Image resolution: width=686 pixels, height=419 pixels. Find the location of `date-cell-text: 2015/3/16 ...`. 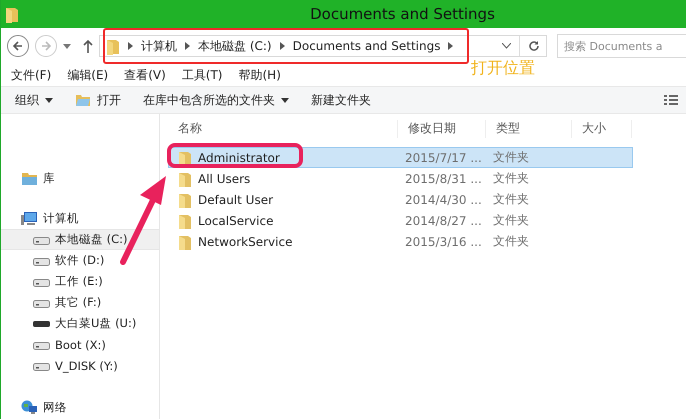

date-cell-text: 2015/3/16 ... is located at coordinates (443, 241).